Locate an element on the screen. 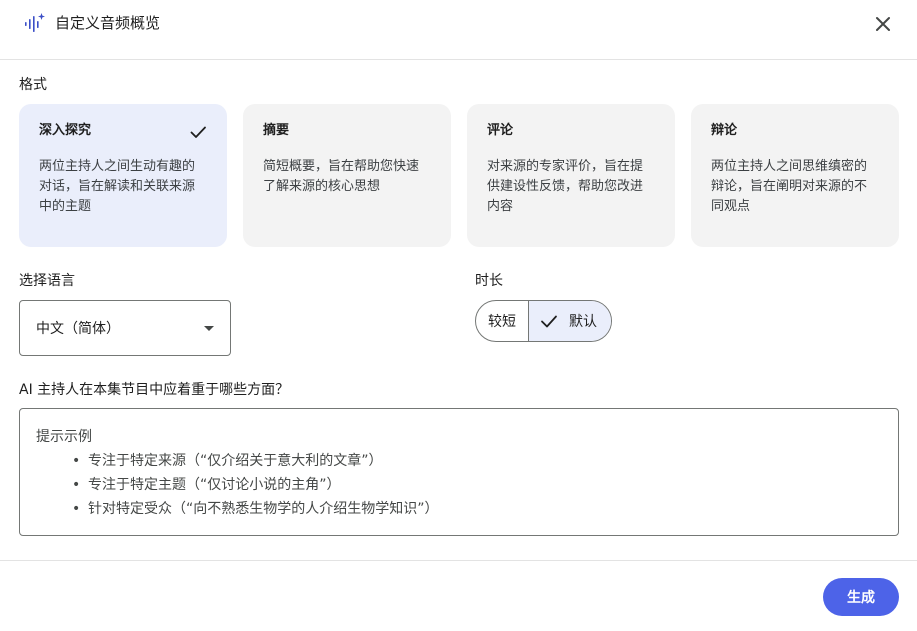 This screenshot has height=631, width=917. card-description: 两位主持人之间思维缜密的辩论，旨在阐明对来源的不同观点 is located at coordinates (789, 186).